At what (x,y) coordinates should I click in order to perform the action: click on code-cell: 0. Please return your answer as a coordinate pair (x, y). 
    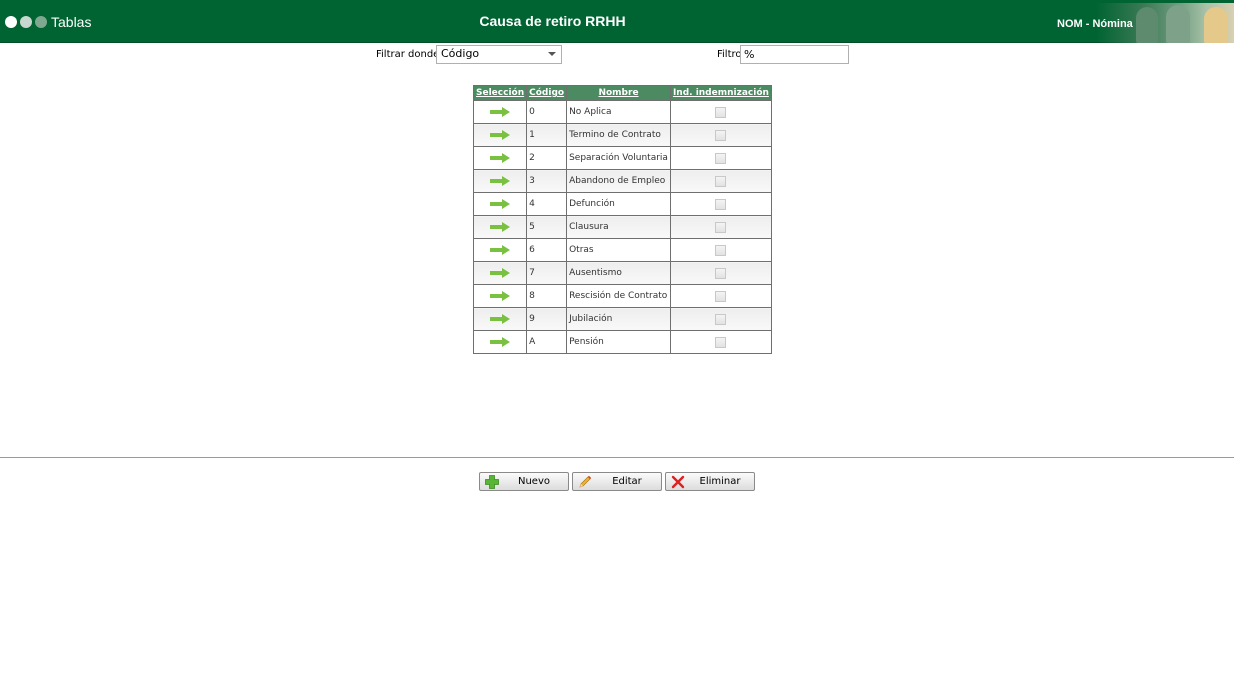
    Looking at the image, I should click on (547, 112).